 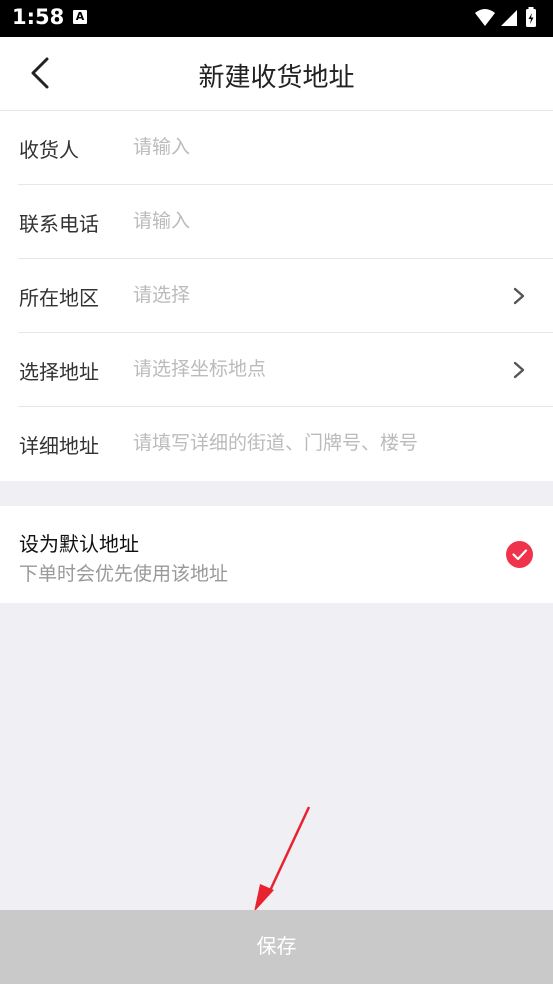 I want to click on field-location: 选择地址, so click(x=276, y=370).